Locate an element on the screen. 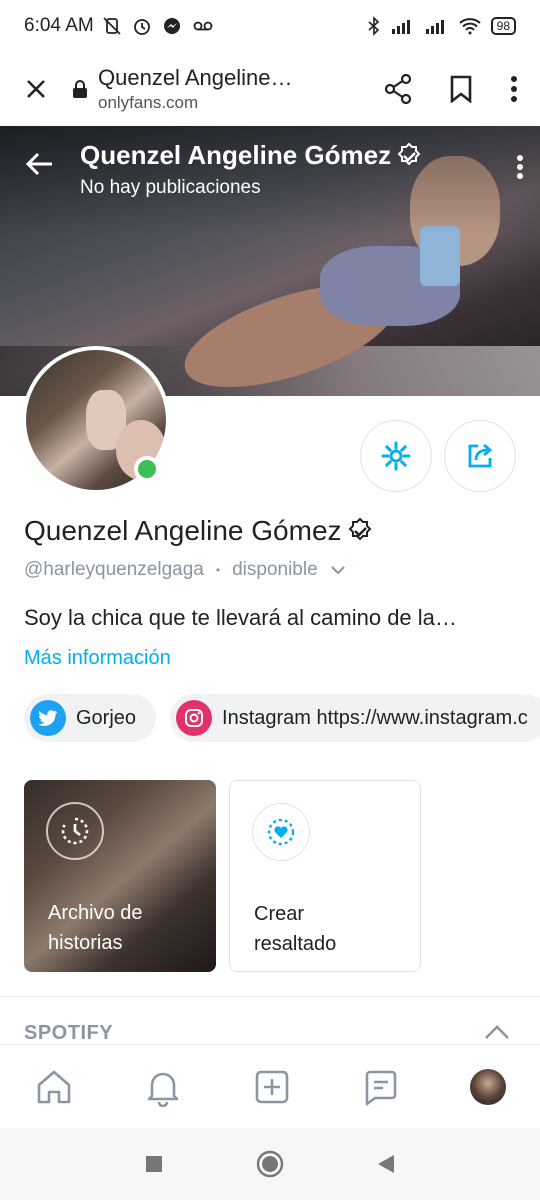 The height and width of the screenshot is (1200, 540). wifi-icon is located at coordinates (469, 26).